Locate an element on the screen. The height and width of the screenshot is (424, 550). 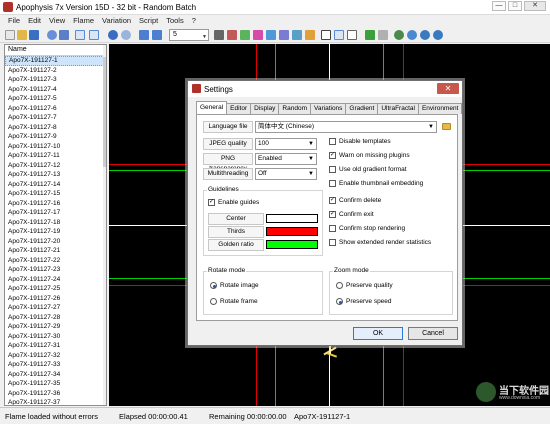
menu-tools: Tools is located at coordinates (175, 21).